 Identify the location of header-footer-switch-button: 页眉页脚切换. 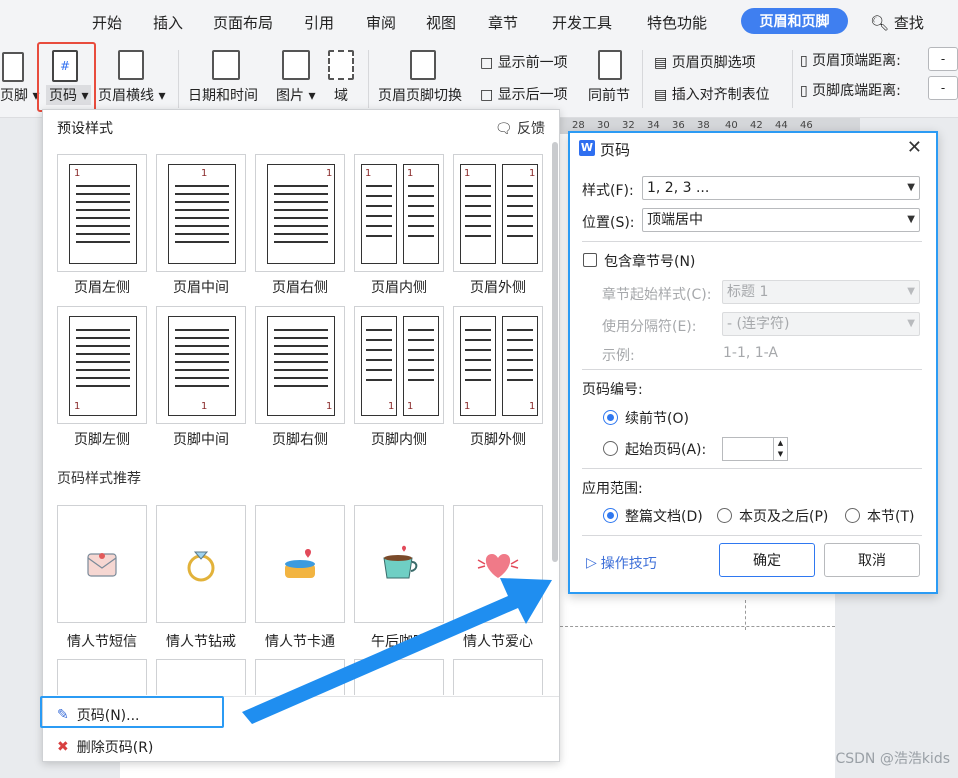
(420, 95).